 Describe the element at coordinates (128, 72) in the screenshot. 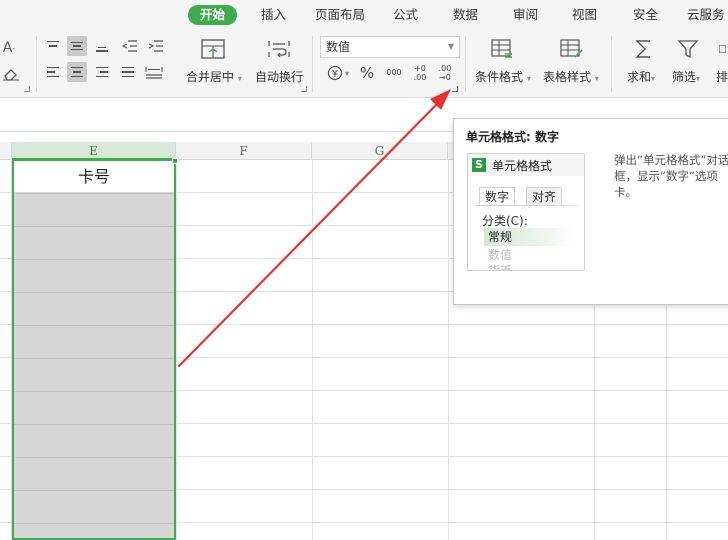

I see `justify-icon` at that location.